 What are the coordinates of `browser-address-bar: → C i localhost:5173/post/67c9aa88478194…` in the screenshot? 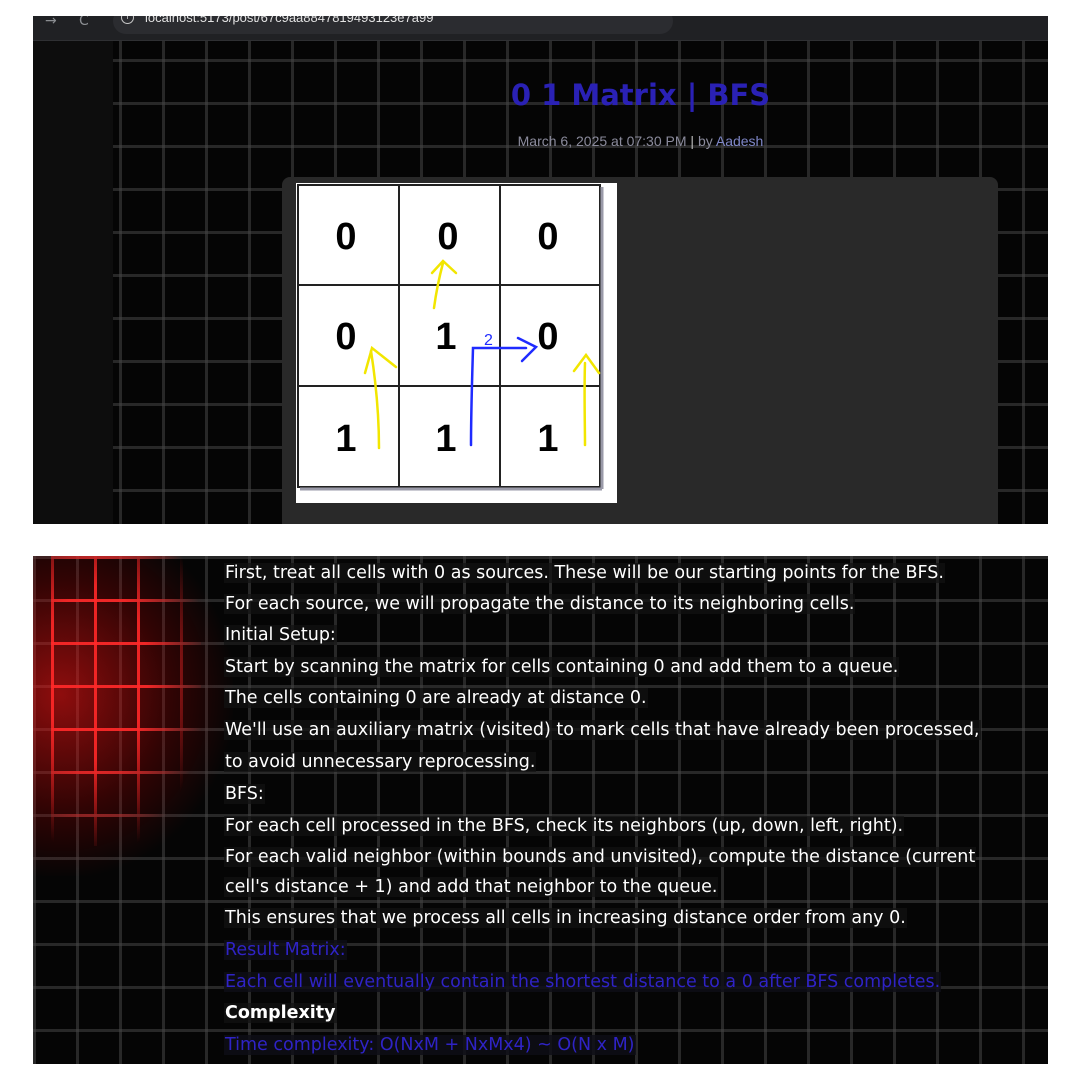 It's located at (540, 28).